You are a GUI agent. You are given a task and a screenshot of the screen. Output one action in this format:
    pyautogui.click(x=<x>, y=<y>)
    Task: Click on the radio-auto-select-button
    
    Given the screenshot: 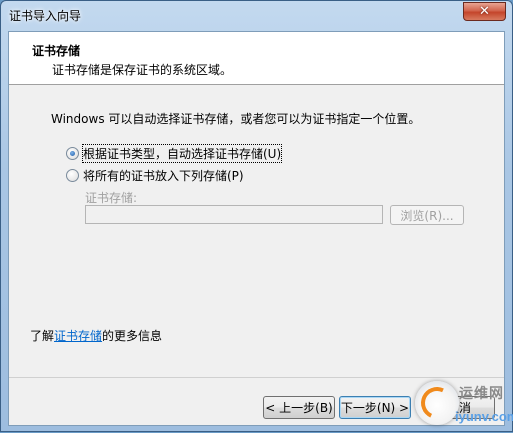 What is the action you would take?
    pyautogui.click(x=72, y=153)
    